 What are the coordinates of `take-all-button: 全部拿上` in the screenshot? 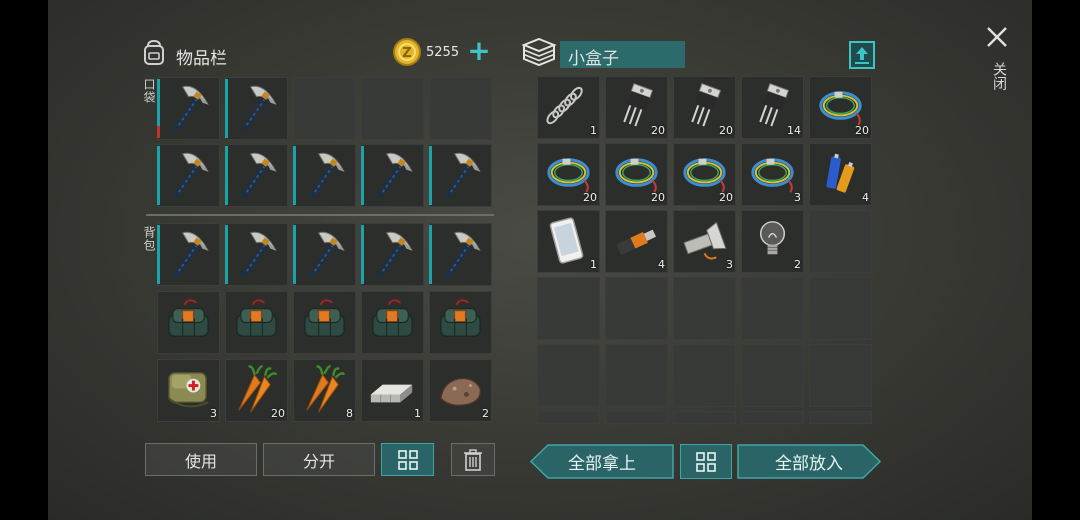 It's located at (602, 461).